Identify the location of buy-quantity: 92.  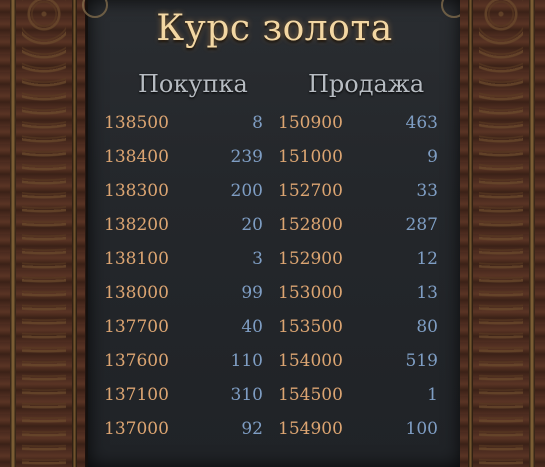
(252, 429).